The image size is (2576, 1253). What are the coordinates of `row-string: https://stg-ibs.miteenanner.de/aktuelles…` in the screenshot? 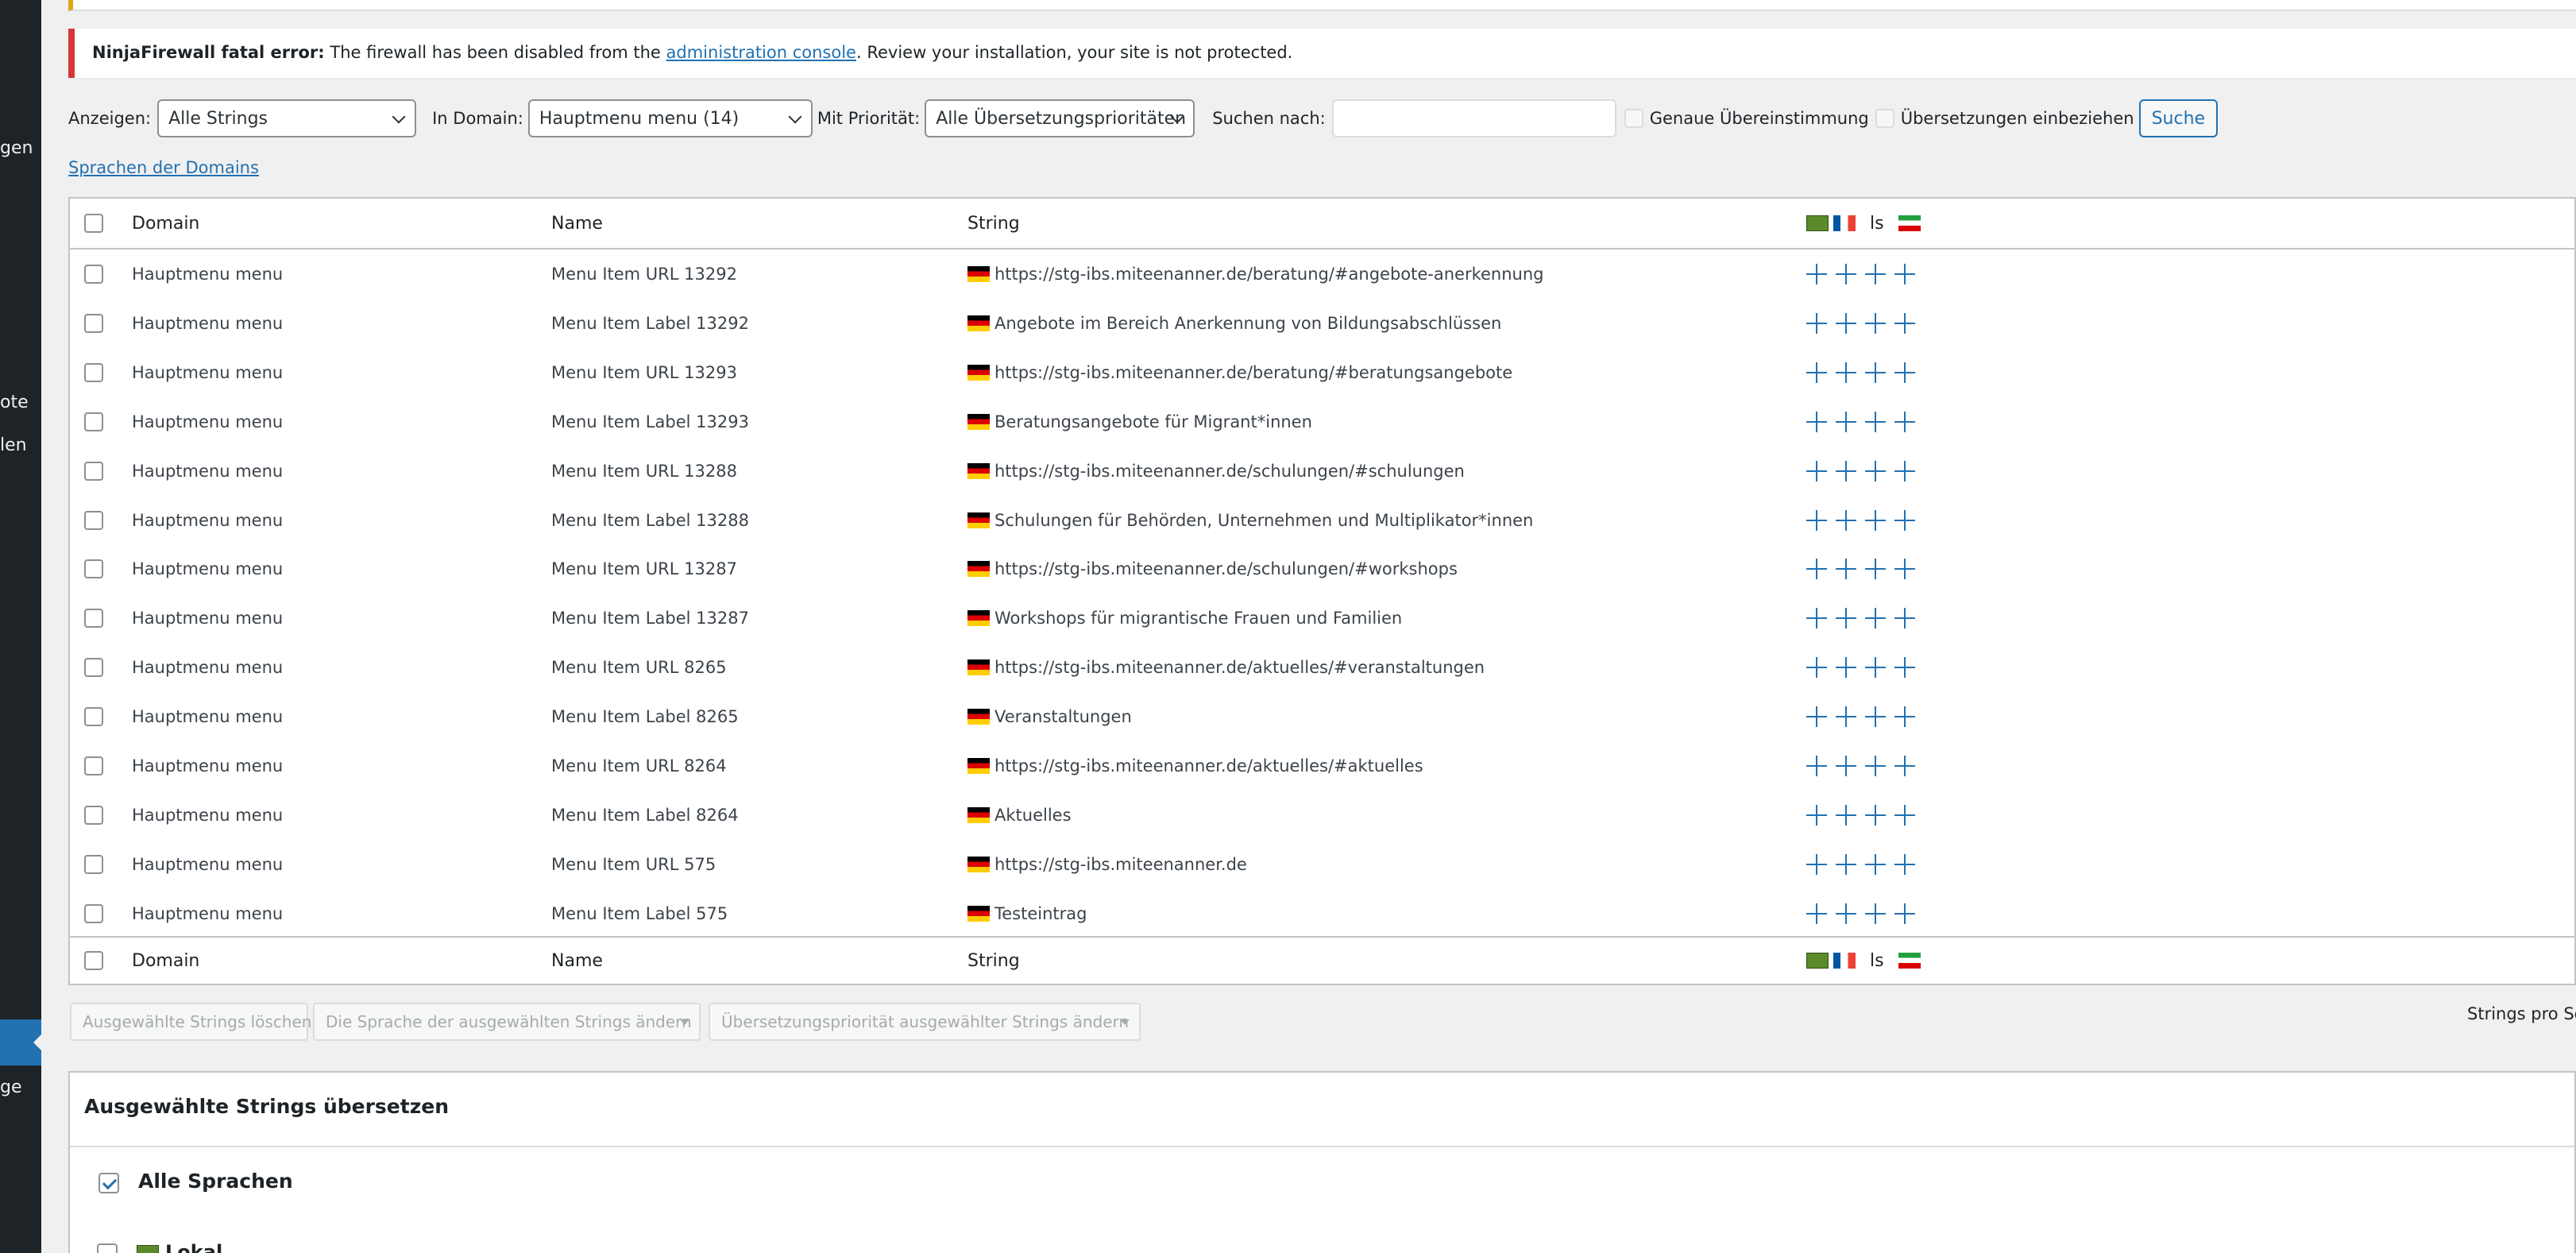 It's located at (1226, 667).